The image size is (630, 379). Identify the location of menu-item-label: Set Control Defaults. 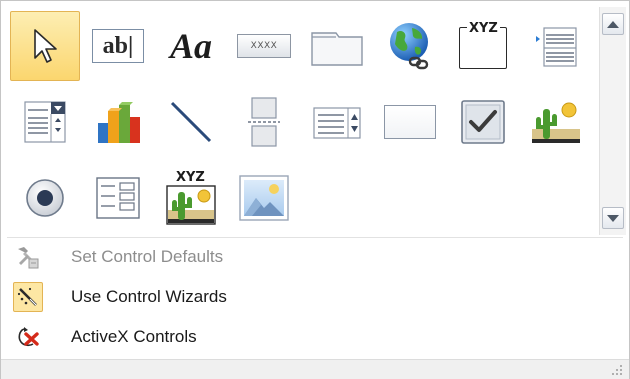
(147, 256).